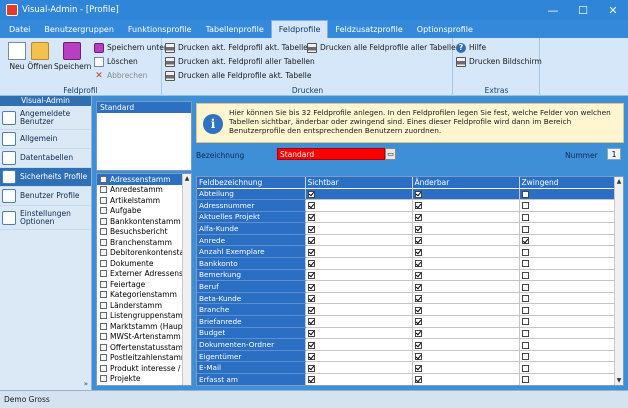 The height and width of the screenshot is (408, 628). I want to click on table-row: Anrede, so click(406, 240).